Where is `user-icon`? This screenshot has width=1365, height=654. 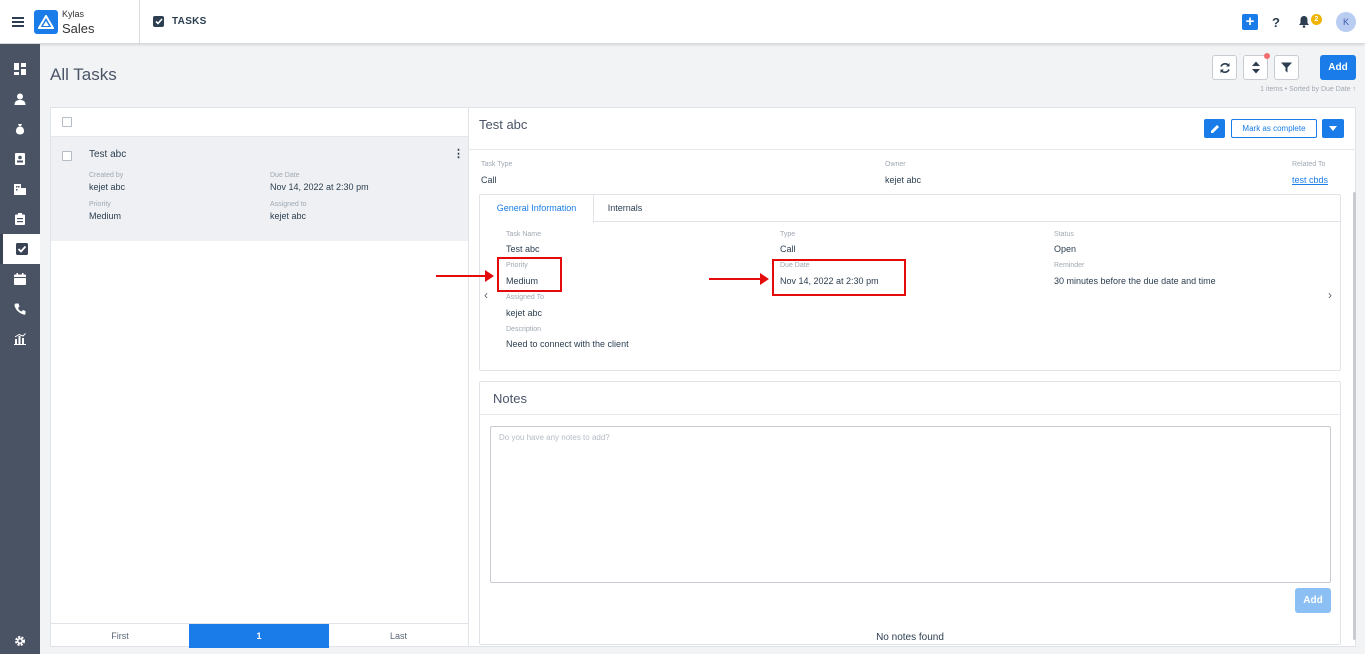 user-icon is located at coordinates (20, 99).